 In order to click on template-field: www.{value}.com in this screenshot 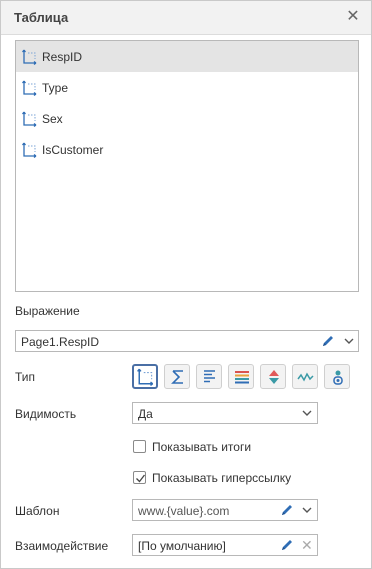, I will do `click(225, 510)`.